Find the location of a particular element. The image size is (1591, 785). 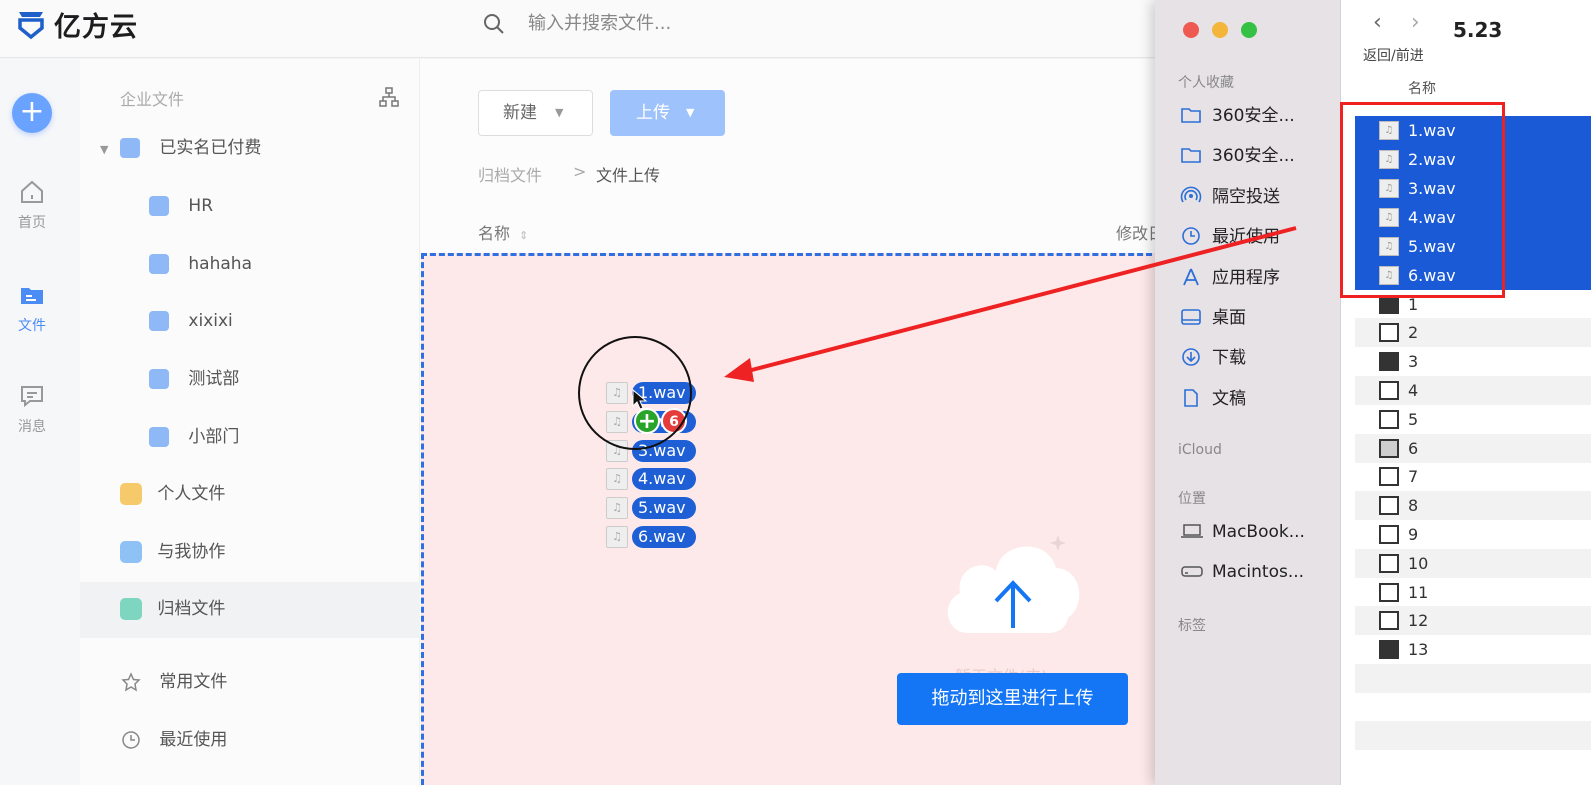

back-arrow-icon: ‹ is located at coordinates (1377, 22).